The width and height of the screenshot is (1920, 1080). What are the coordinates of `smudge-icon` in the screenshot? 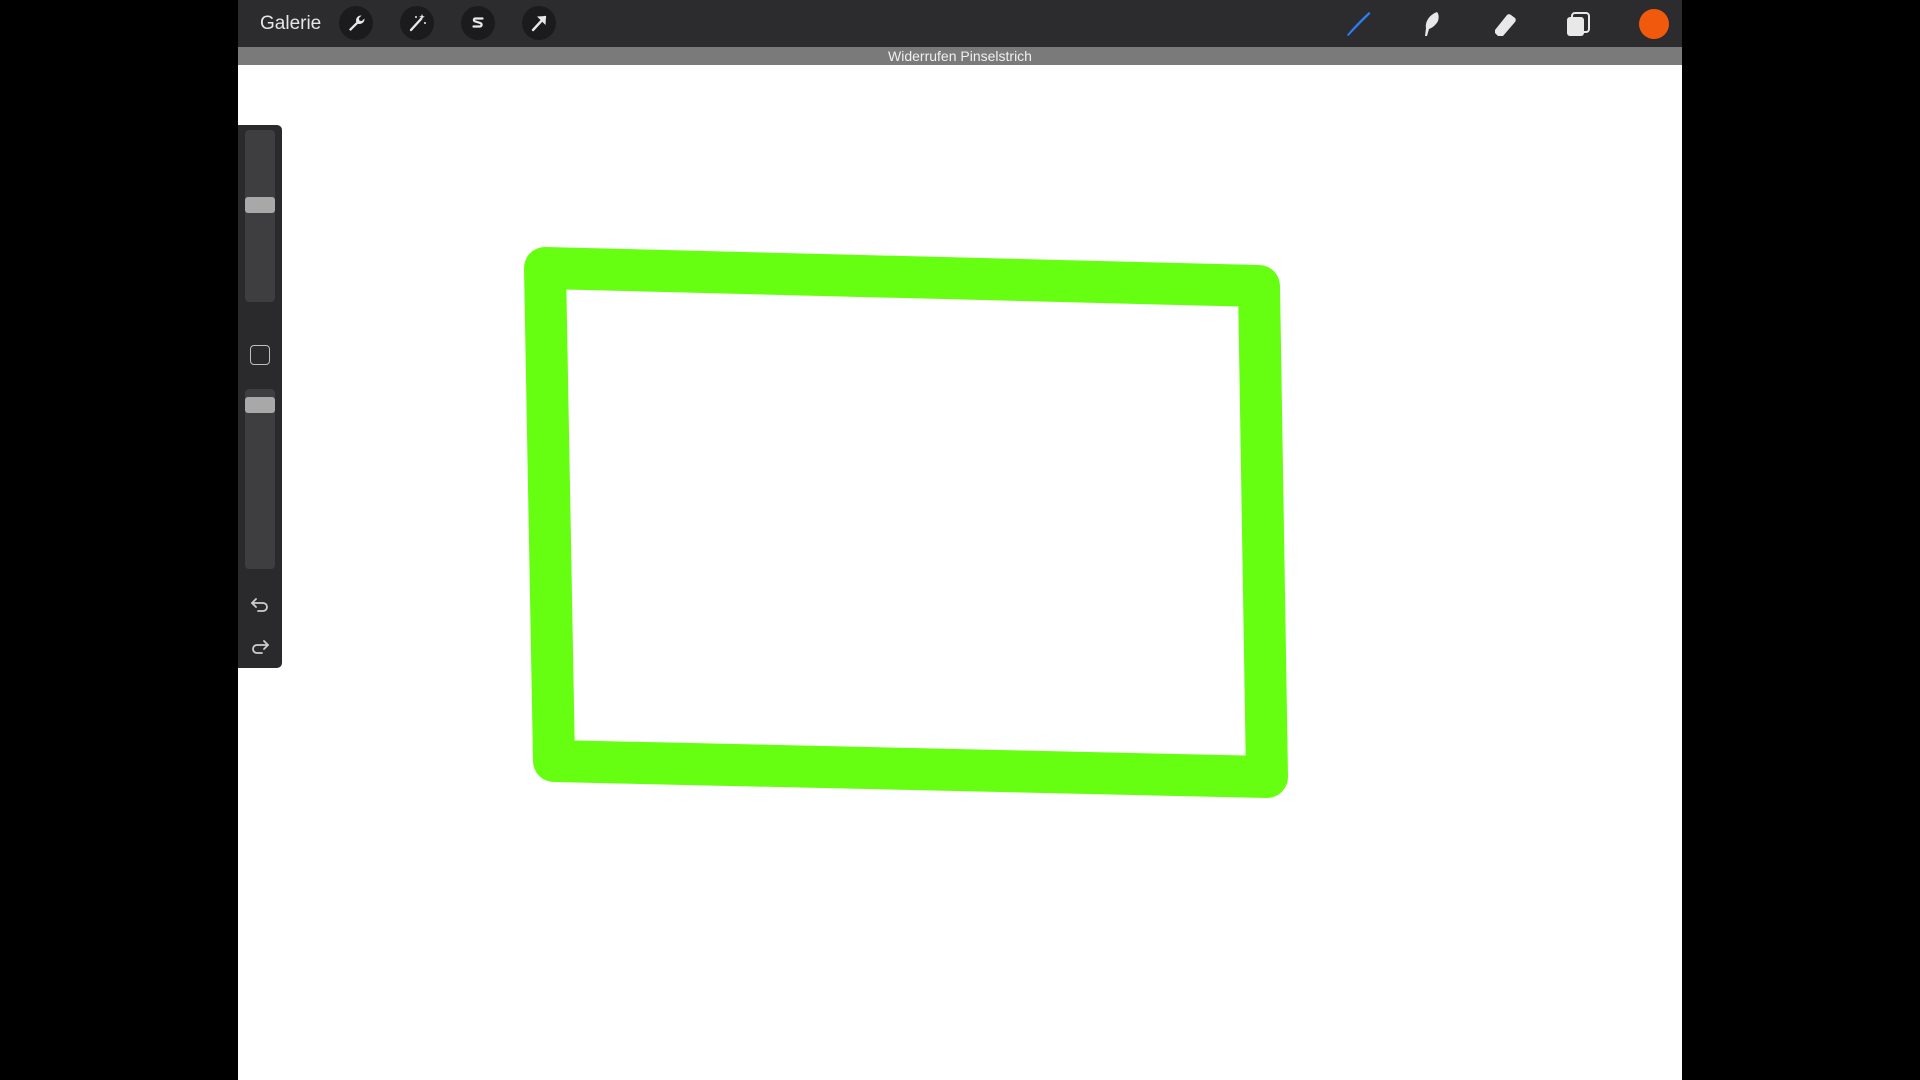 It's located at (1432, 24).